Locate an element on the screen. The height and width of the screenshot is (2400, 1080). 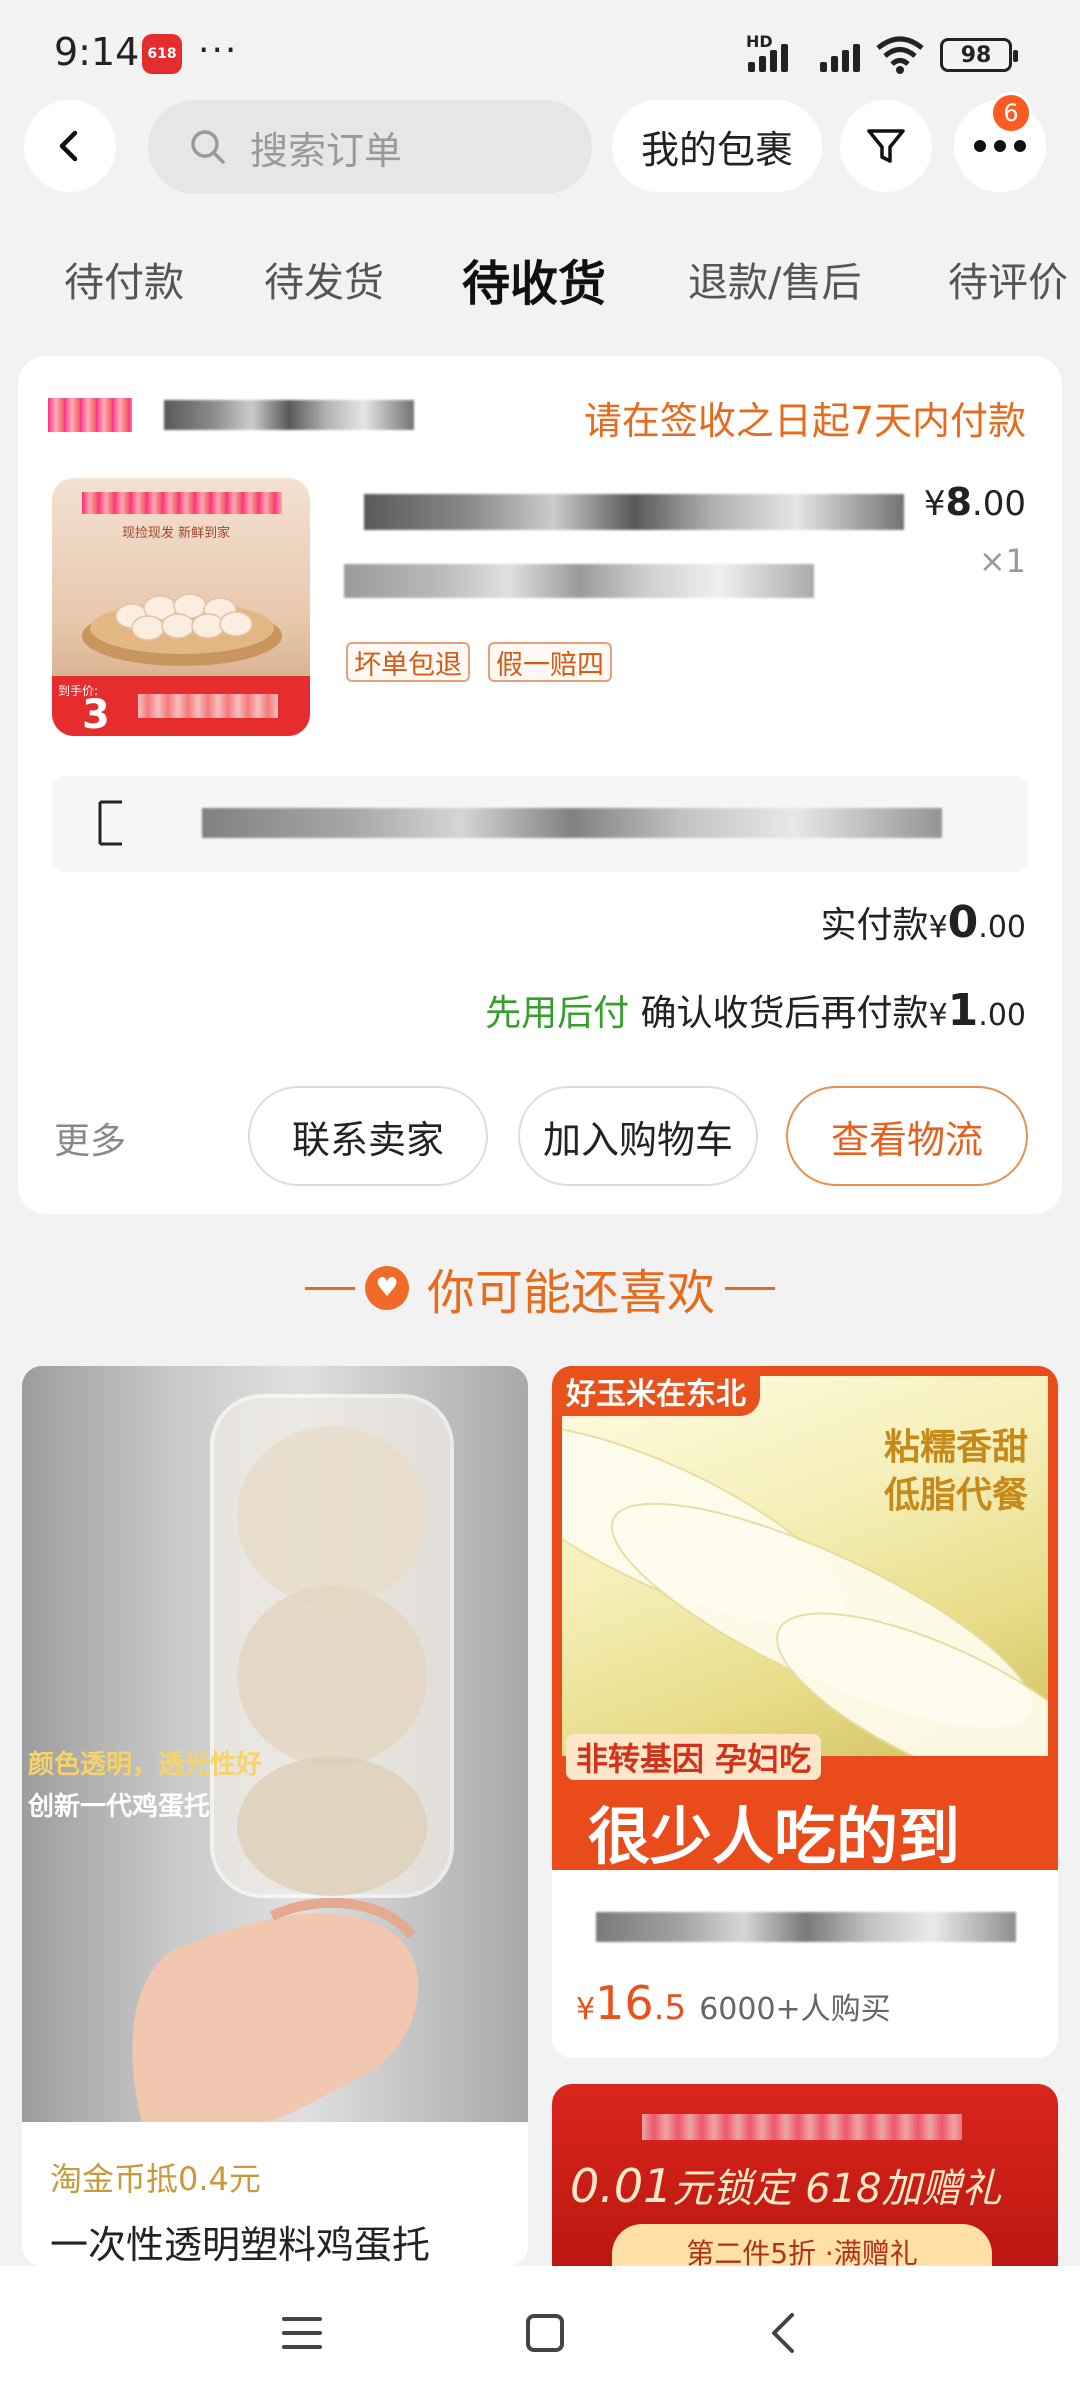
status-time: 9:14 is located at coordinates (97, 52).